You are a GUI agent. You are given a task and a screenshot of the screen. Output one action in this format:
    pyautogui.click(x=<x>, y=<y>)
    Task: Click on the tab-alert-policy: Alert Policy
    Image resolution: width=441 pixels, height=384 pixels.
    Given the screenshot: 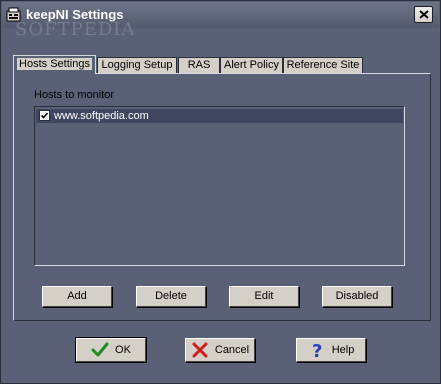 What is the action you would take?
    pyautogui.click(x=251, y=65)
    